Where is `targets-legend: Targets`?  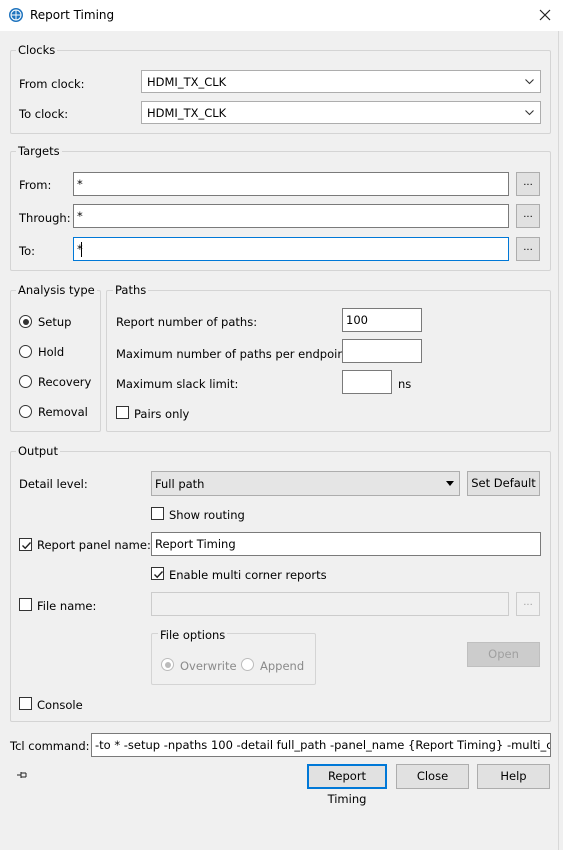
targets-legend: Targets is located at coordinates (39, 151).